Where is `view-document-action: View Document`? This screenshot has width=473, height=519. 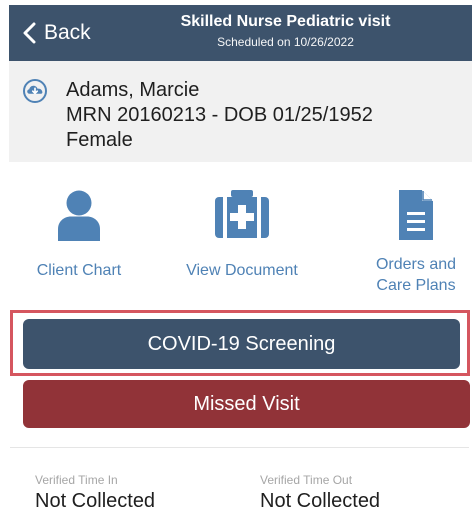
view-document-action: View Document is located at coordinates (242, 237).